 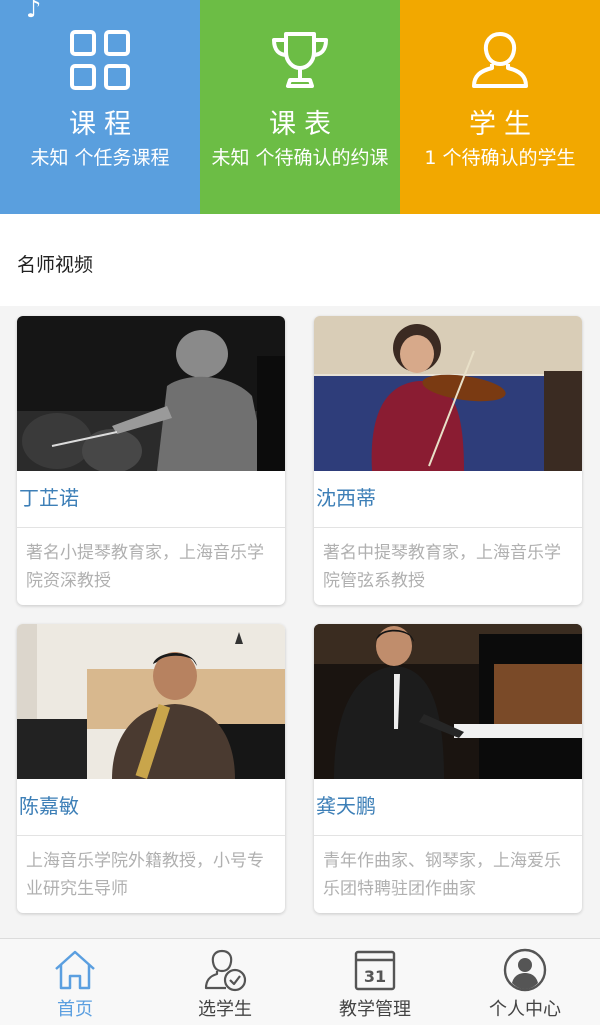 What do you see at coordinates (225, 1009) in the screenshot?
I see `tab-label: 选学生` at bounding box center [225, 1009].